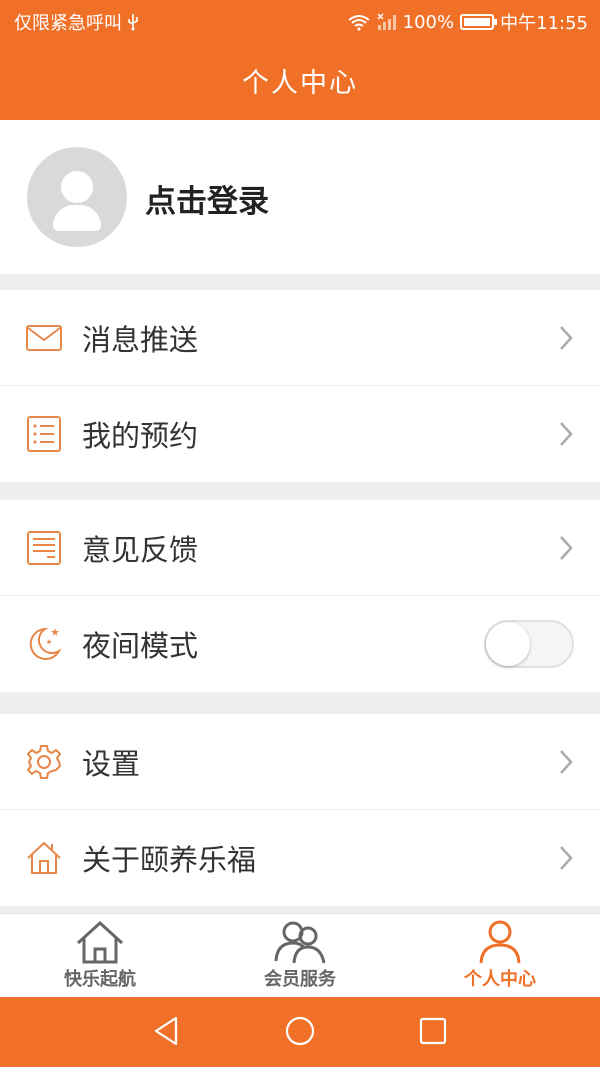 The height and width of the screenshot is (1067, 600). I want to click on person-icon, so click(500, 942).